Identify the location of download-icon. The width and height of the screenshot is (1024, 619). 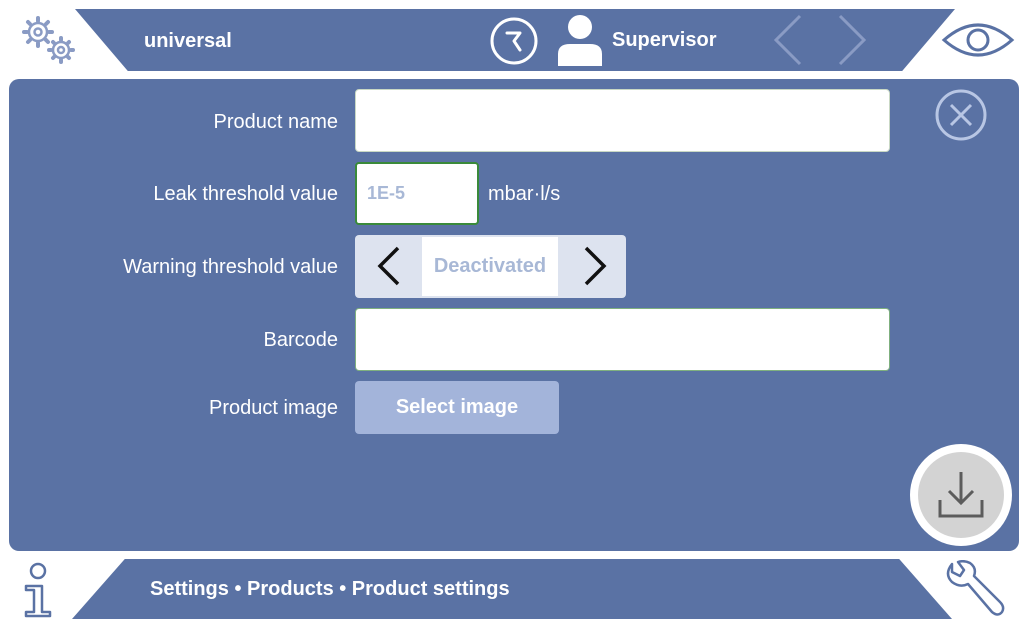
(961, 495).